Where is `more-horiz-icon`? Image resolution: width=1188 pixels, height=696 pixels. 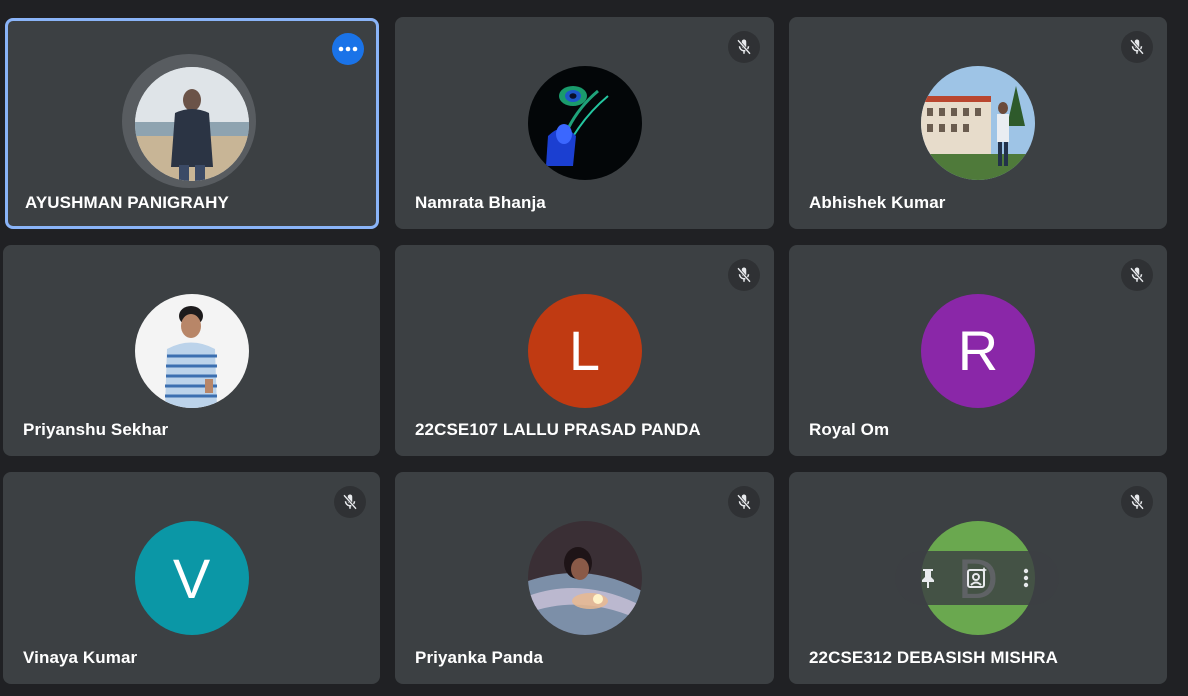 more-horiz-icon is located at coordinates (348, 49).